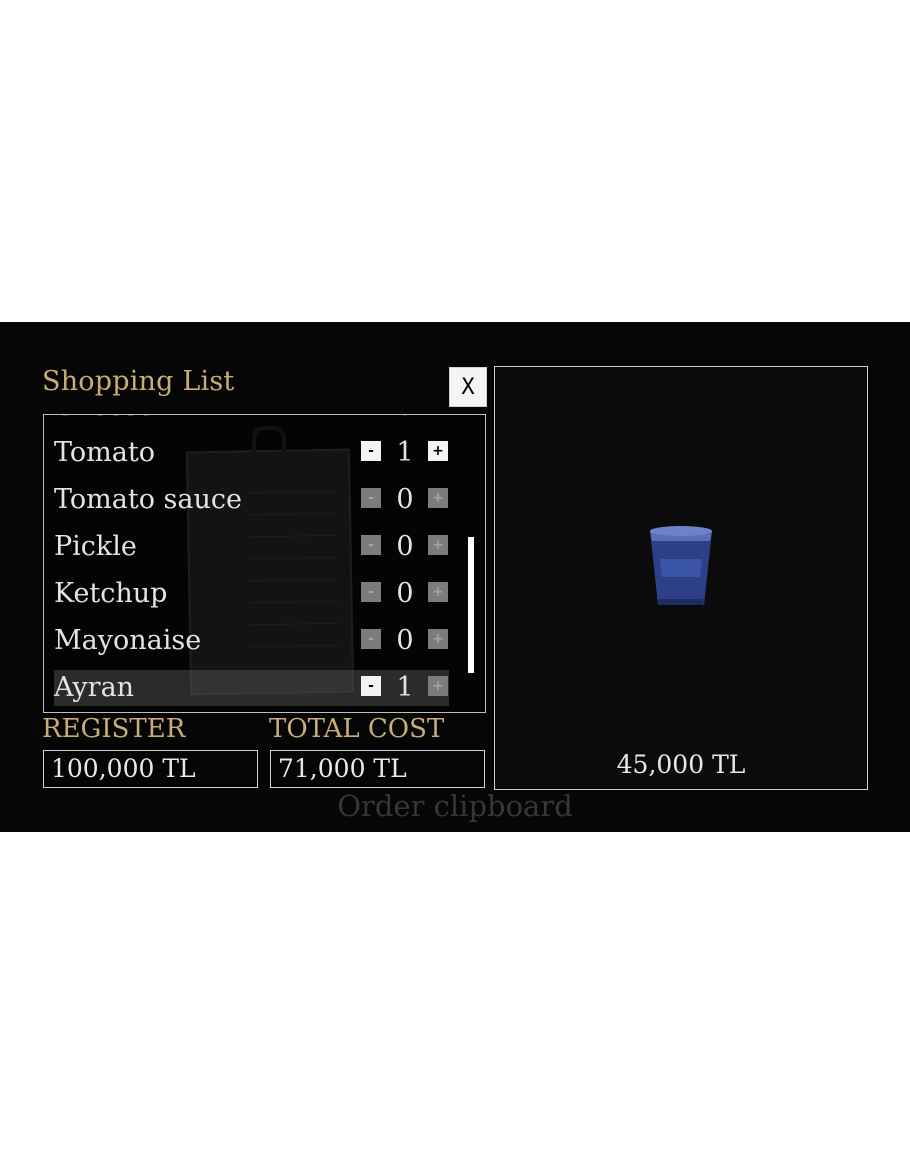 This screenshot has width=910, height=1155. Describe the element at coordinates (455, 806) in the screenshot. I see `interaction-hint: Order clipboard` at that location.